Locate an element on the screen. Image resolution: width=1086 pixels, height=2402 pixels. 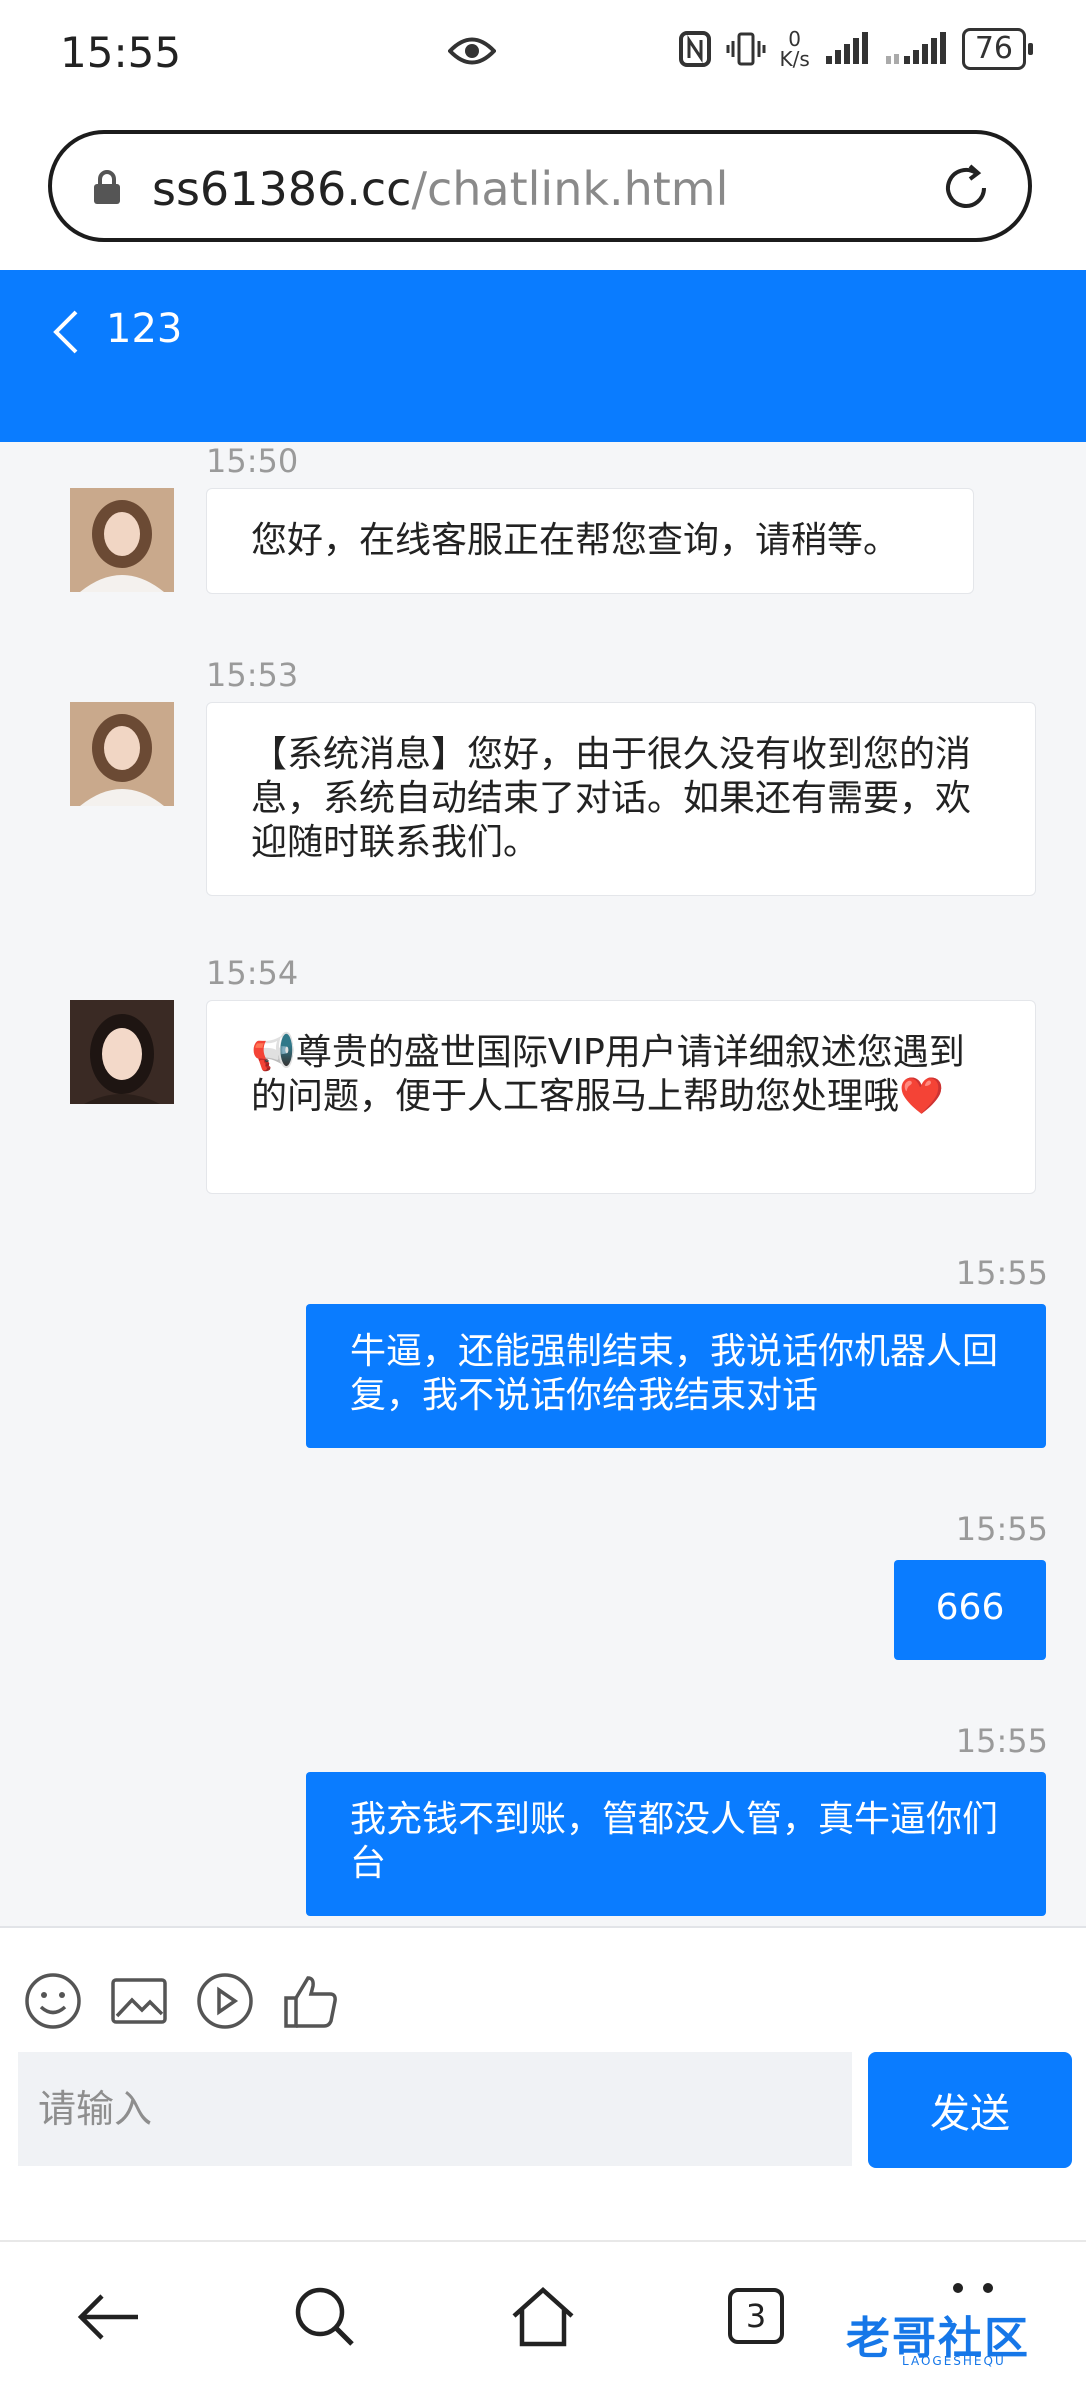
message-bubble-outgoing: 牛逼，还能强制结束，我说话你机器人回复，我不说话你给我结束对话 is located at coordinates (676, 1376).